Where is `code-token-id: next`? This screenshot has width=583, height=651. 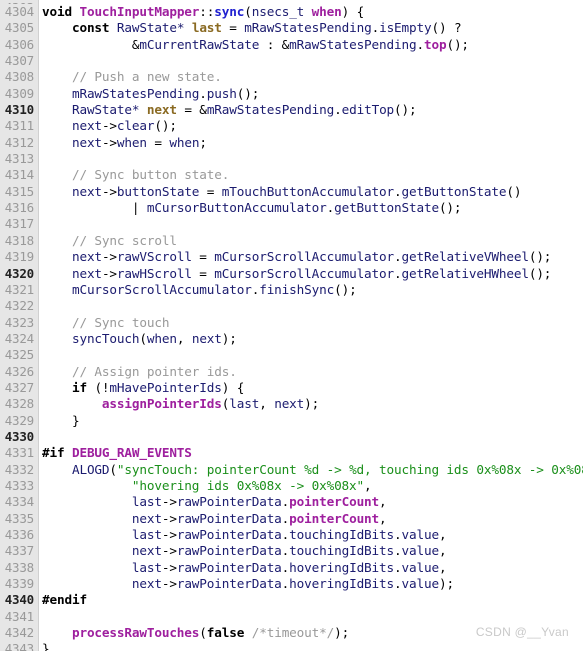 code-token-id: next is located at coordinates (86, 273).